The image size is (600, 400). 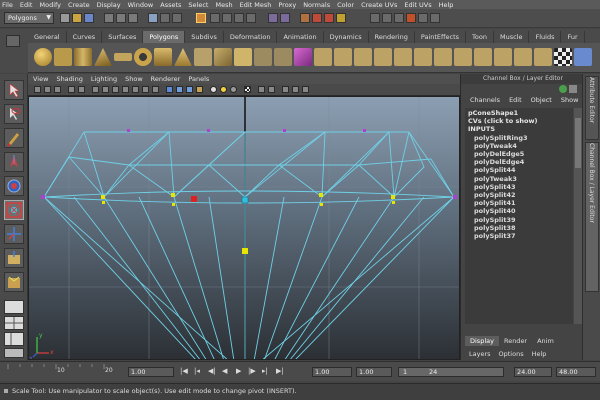 What do you see at coordinates (519, 162) in the screenshot?
I see `input-node: polyDelEdge4` at bounding box center [519, 162].